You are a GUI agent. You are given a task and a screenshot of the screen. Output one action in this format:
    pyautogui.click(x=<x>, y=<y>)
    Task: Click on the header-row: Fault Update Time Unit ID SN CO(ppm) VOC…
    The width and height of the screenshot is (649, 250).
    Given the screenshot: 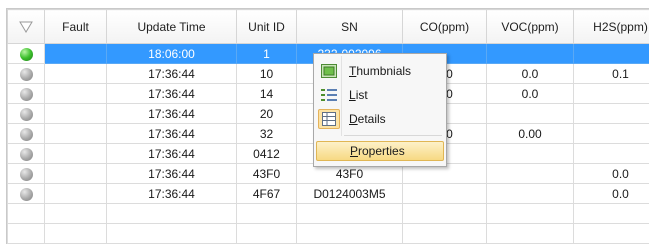 What is the action you would take?
    pyautogui.click(x=328, y=26)
    